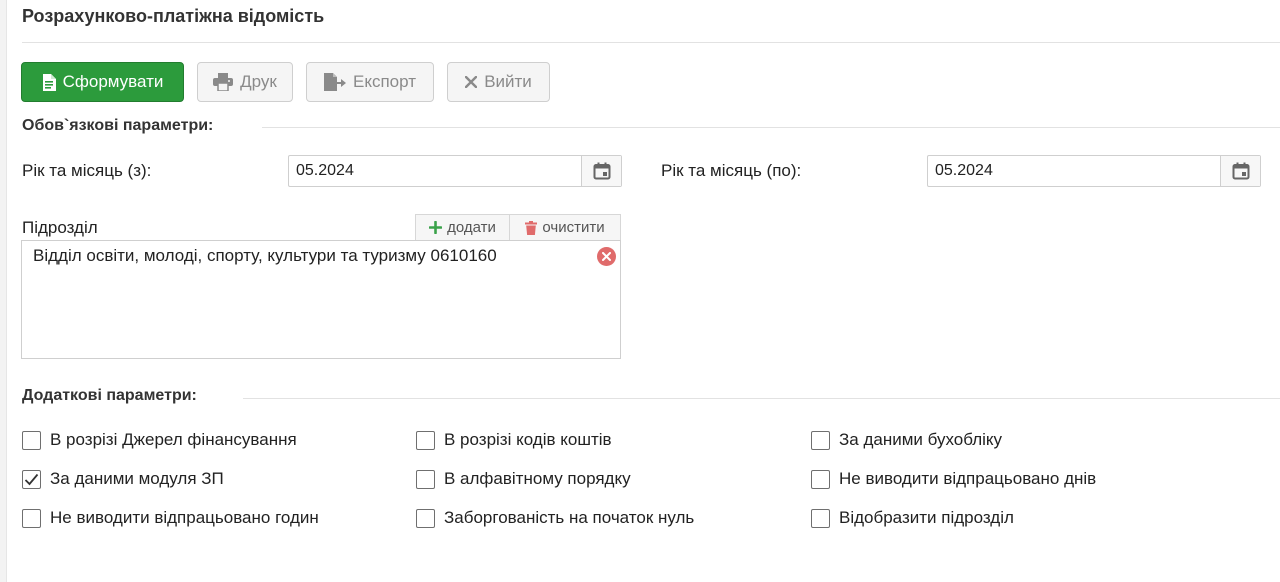 Image resolution: width=1280 pixels, height=582 pixels. What do you see at coordinates (573, 227) in the screenshot?
I see `clear-division-label: очистити` at bounding box center [573, 227].